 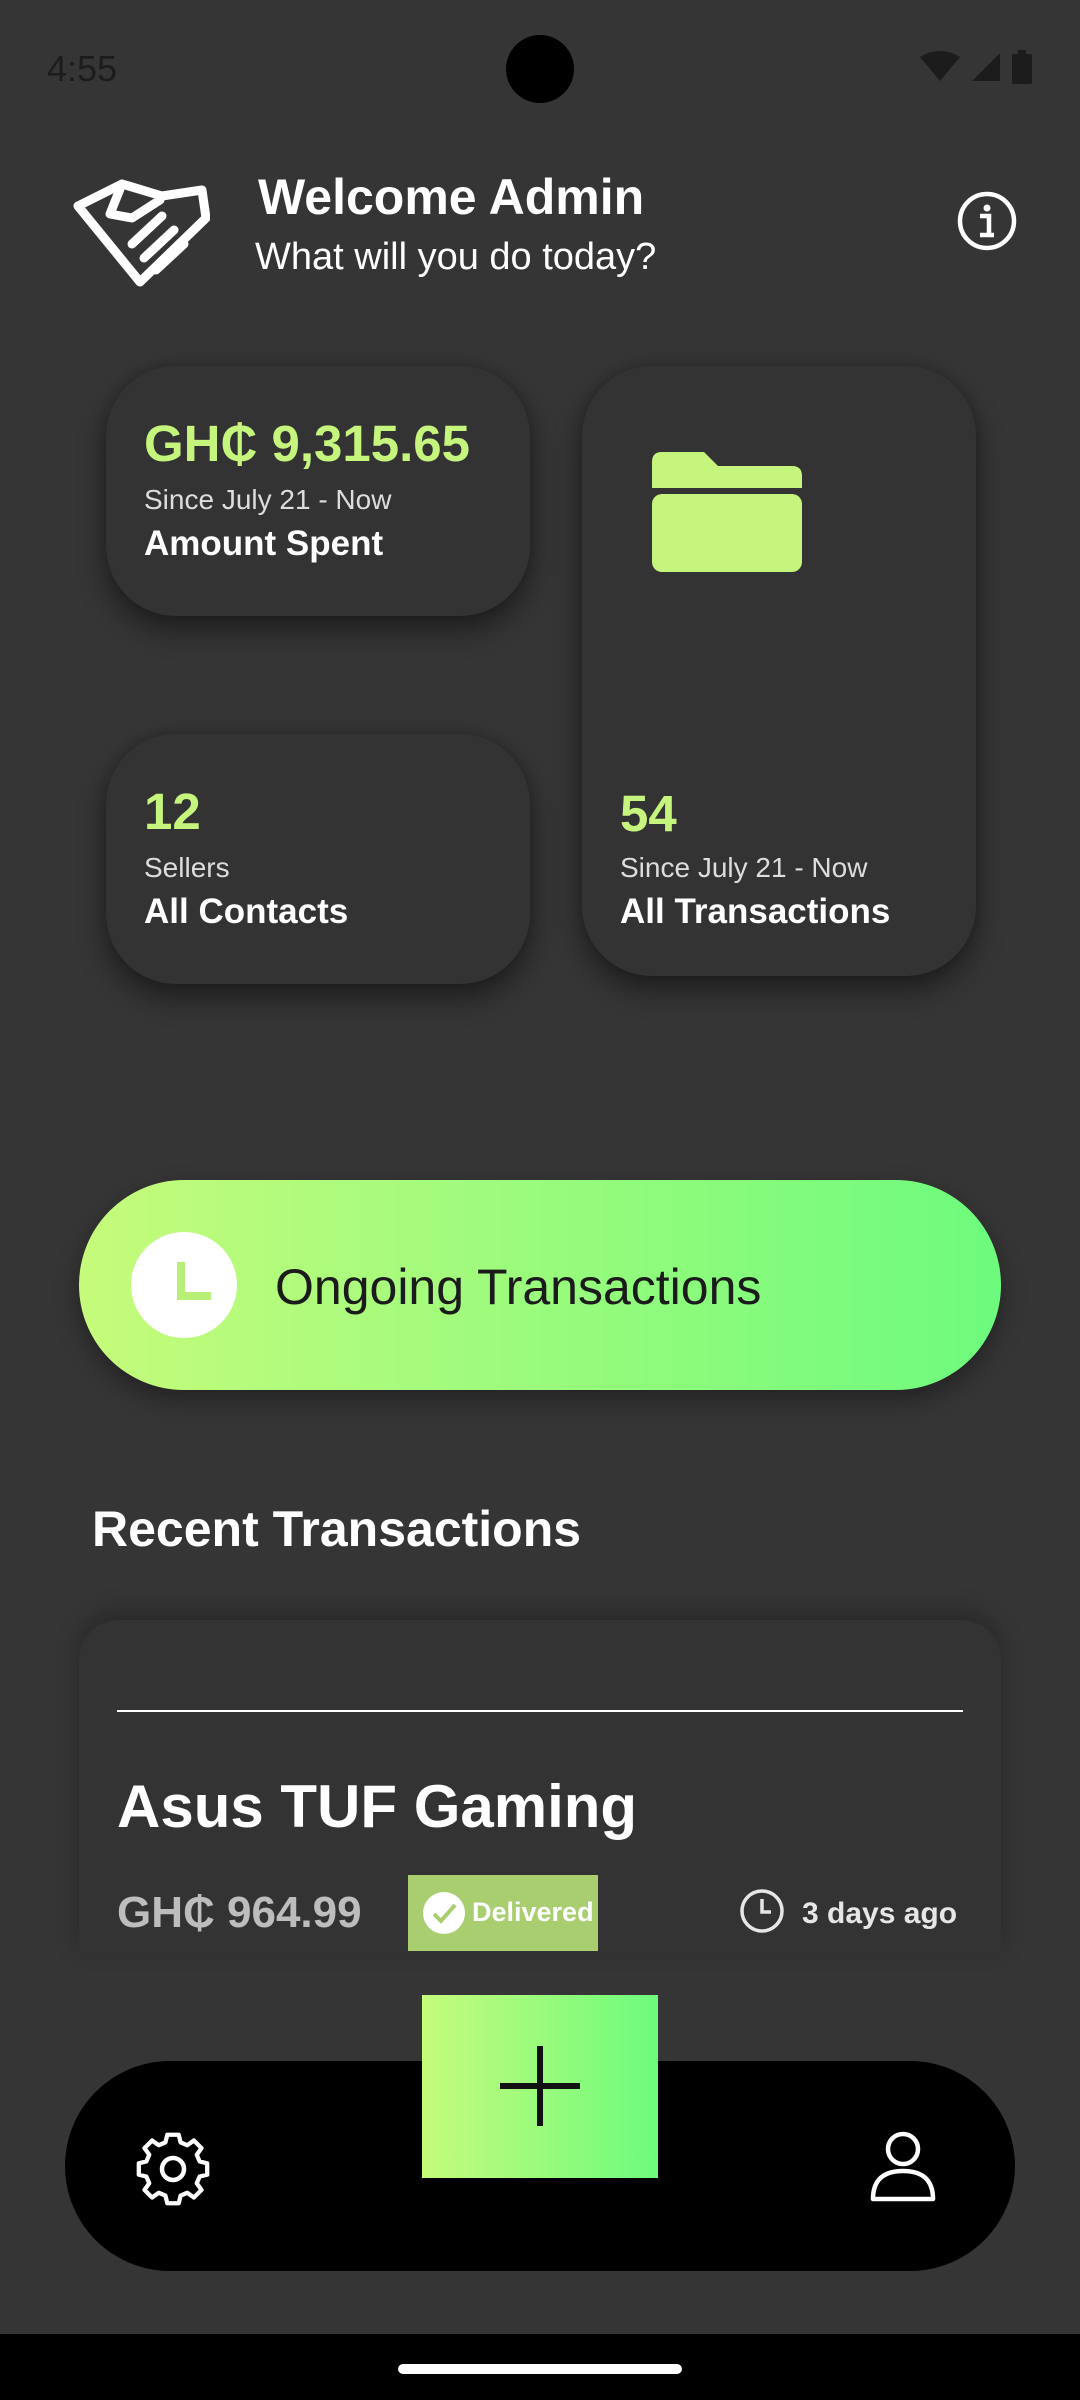 What do you see at coordinates (187, 867) in the screenshot?
I see `contacts-caption: Sellers` at bounding box center [187, 867].